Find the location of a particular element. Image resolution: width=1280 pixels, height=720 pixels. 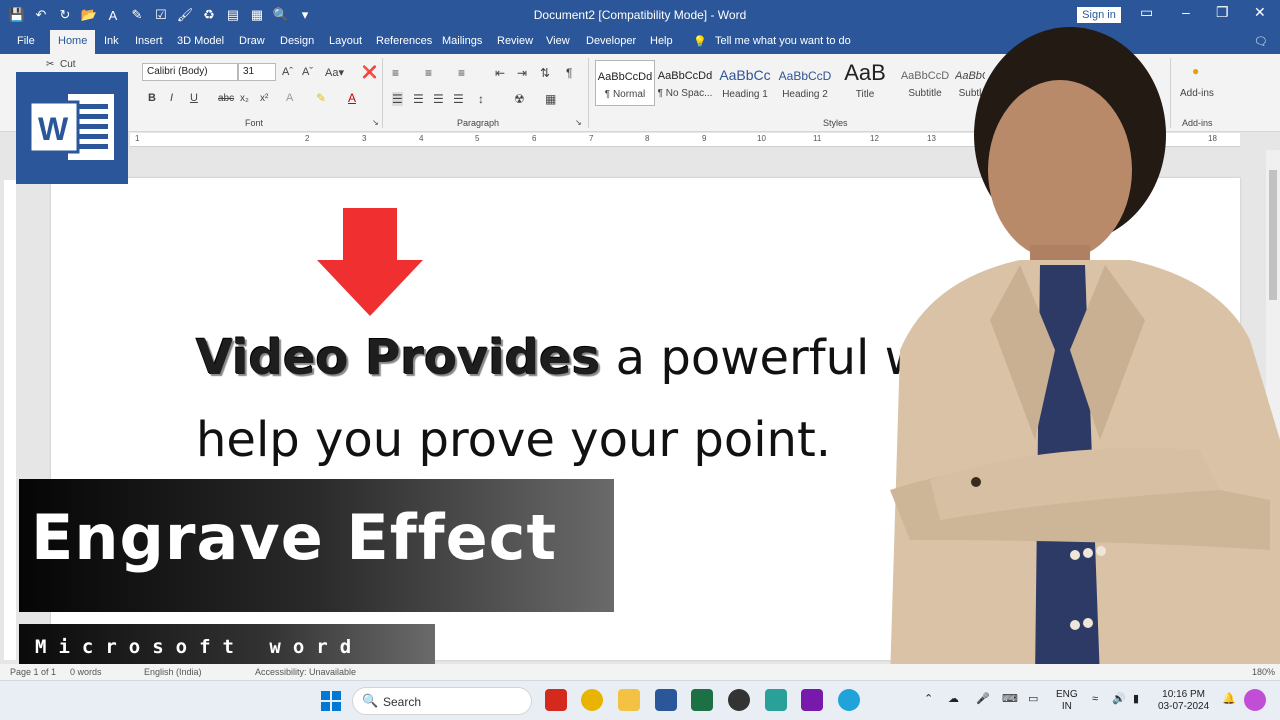

font-size-select: 31 is located at coordinates (257, 72).